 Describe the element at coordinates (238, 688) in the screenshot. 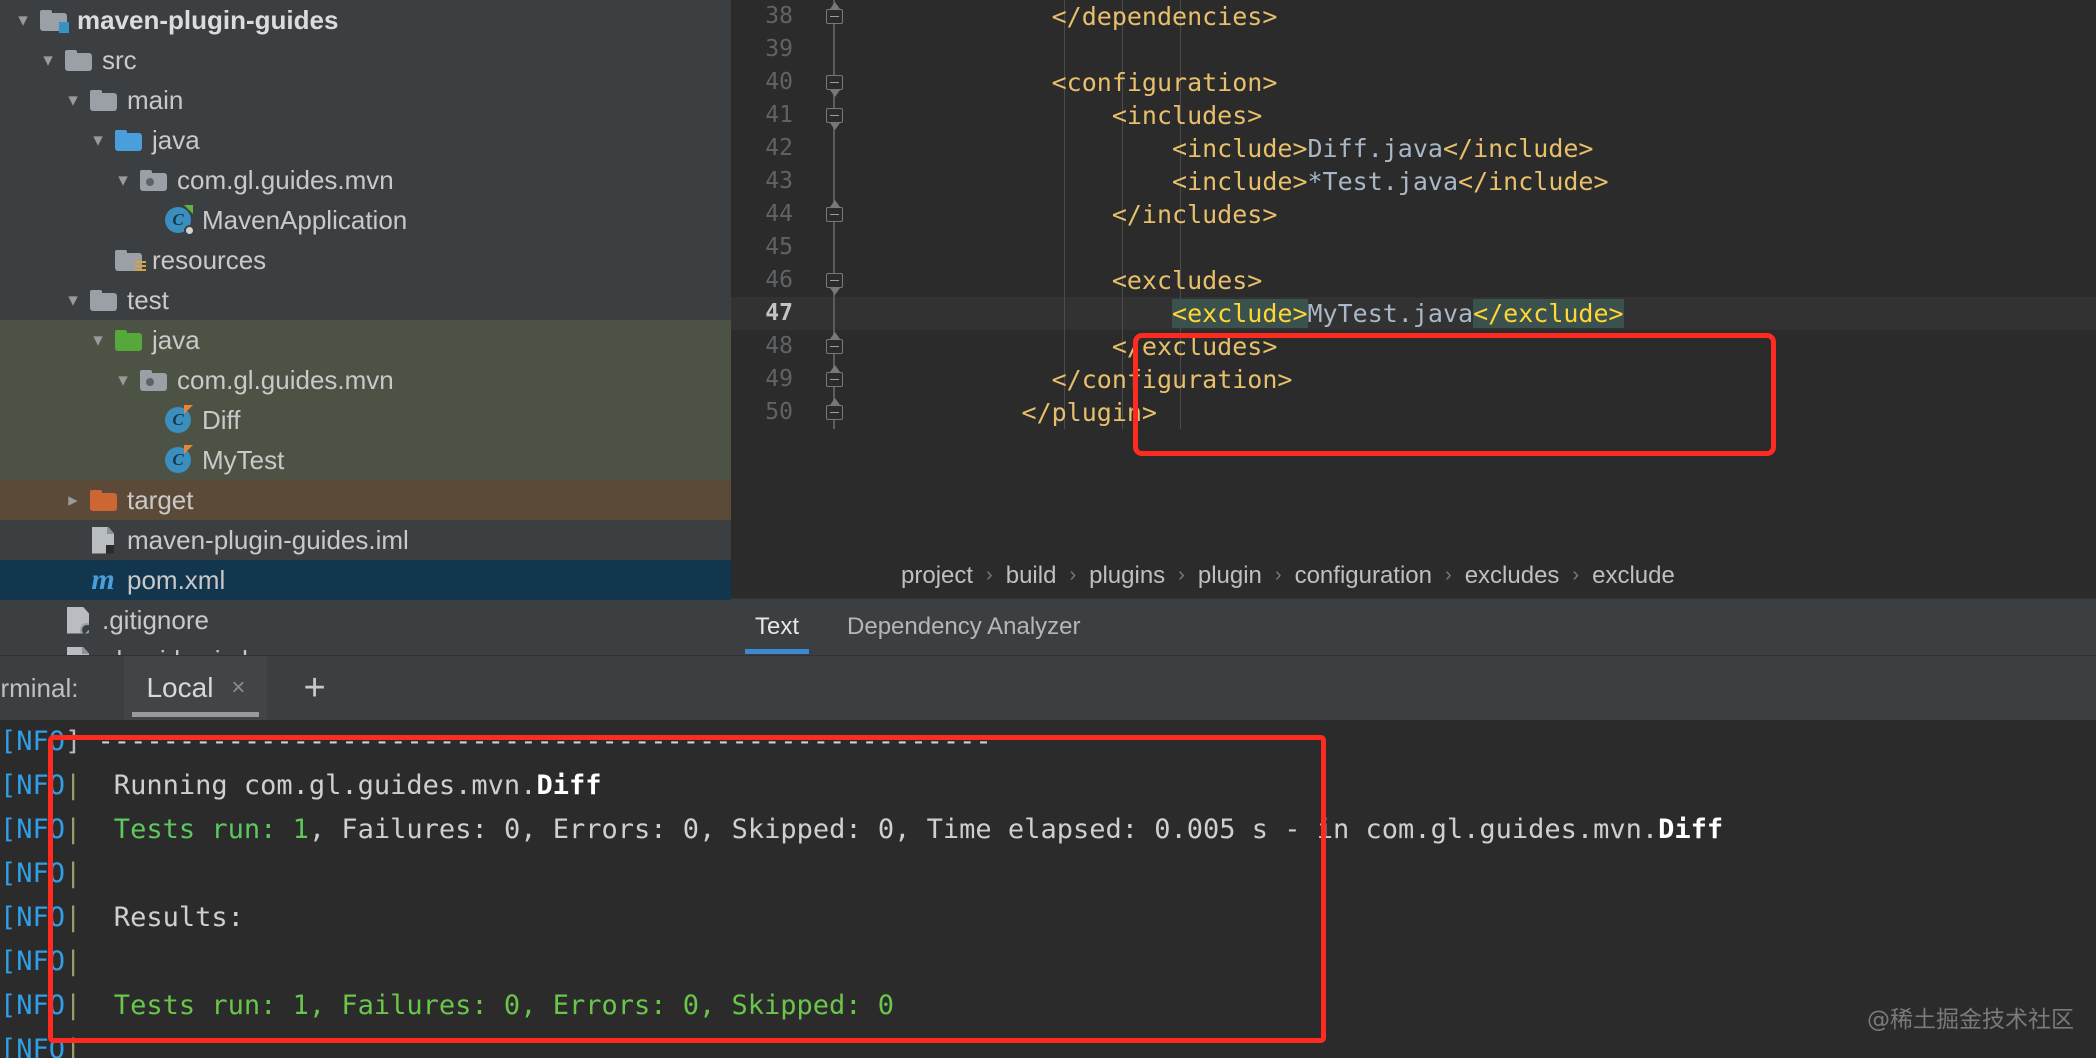

I see `close-icon: ×` at that location.